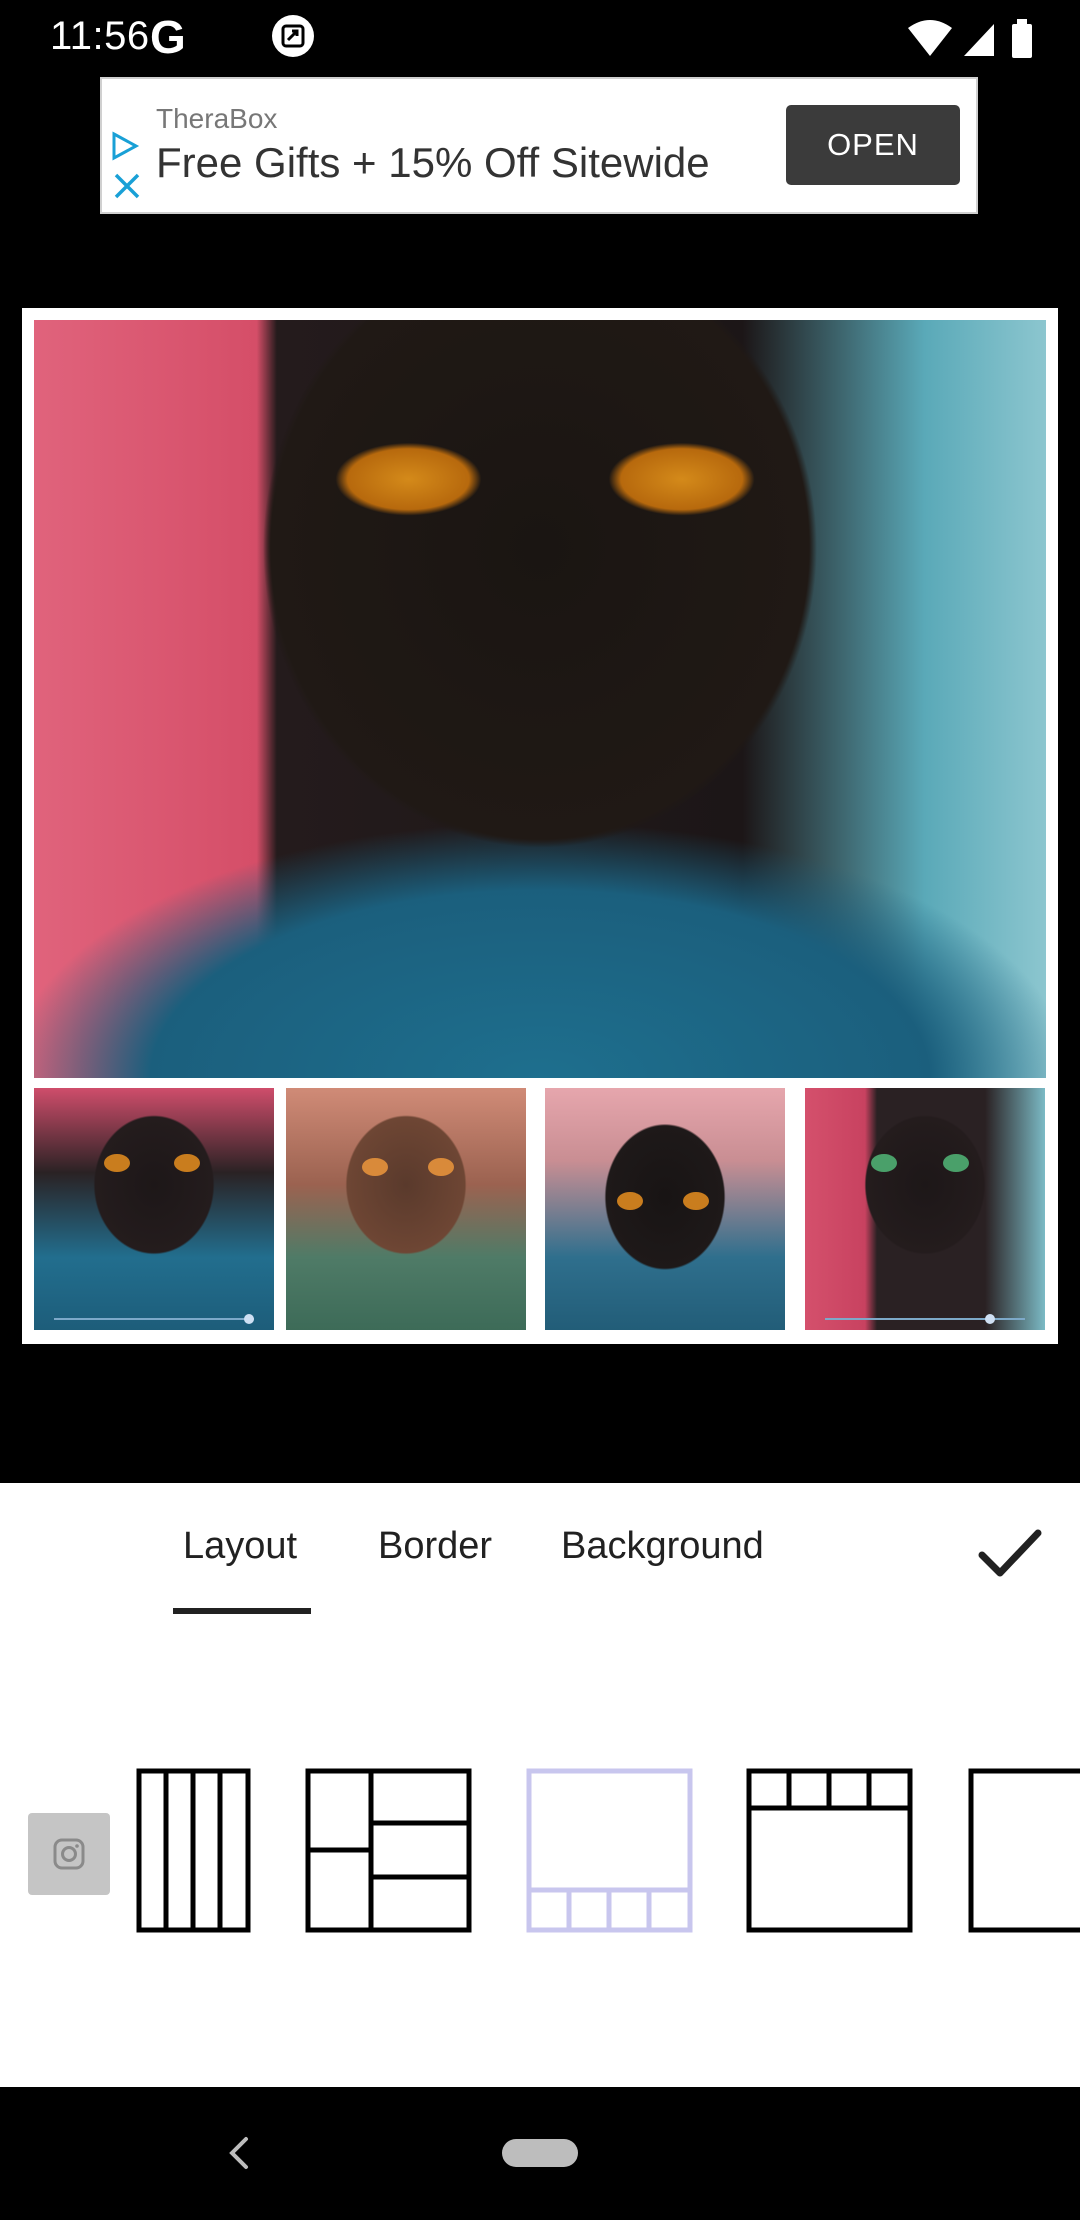 This screenshot has height=2220, width=1080. I want to click on status-bar: 11:56 G, so click(540, 37).